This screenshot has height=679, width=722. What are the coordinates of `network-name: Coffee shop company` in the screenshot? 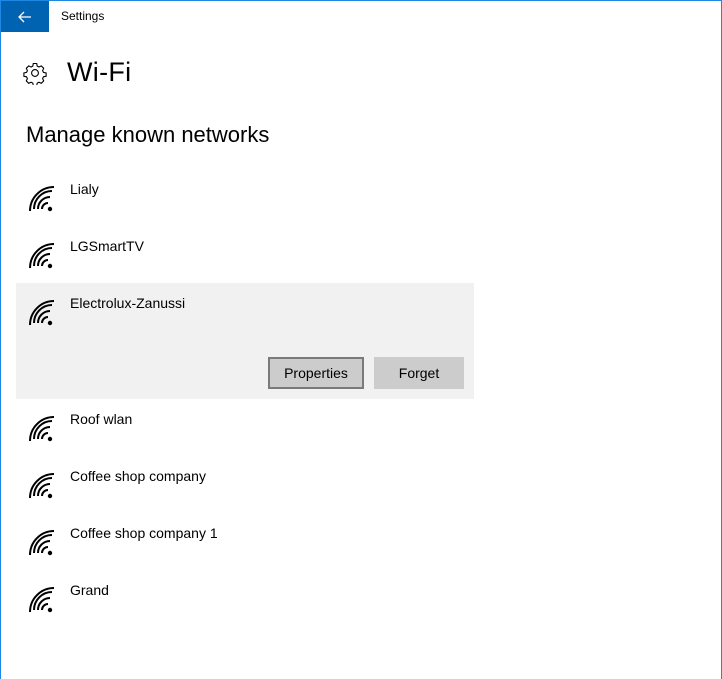 It's located at (138, 476).